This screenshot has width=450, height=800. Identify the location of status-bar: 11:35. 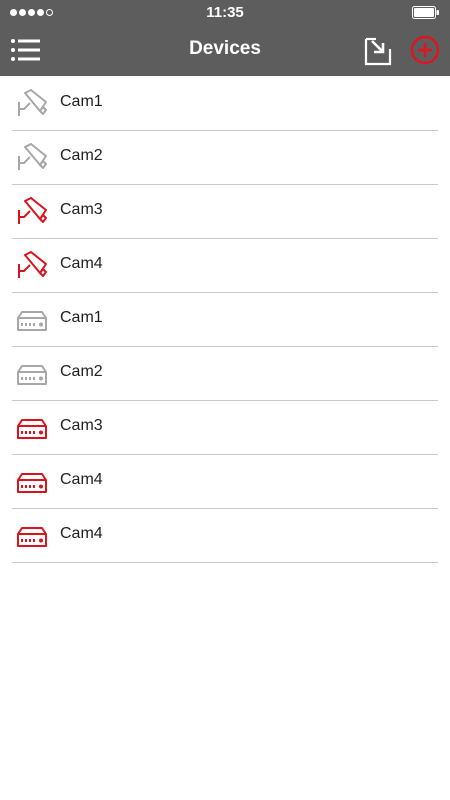
(225, 12).